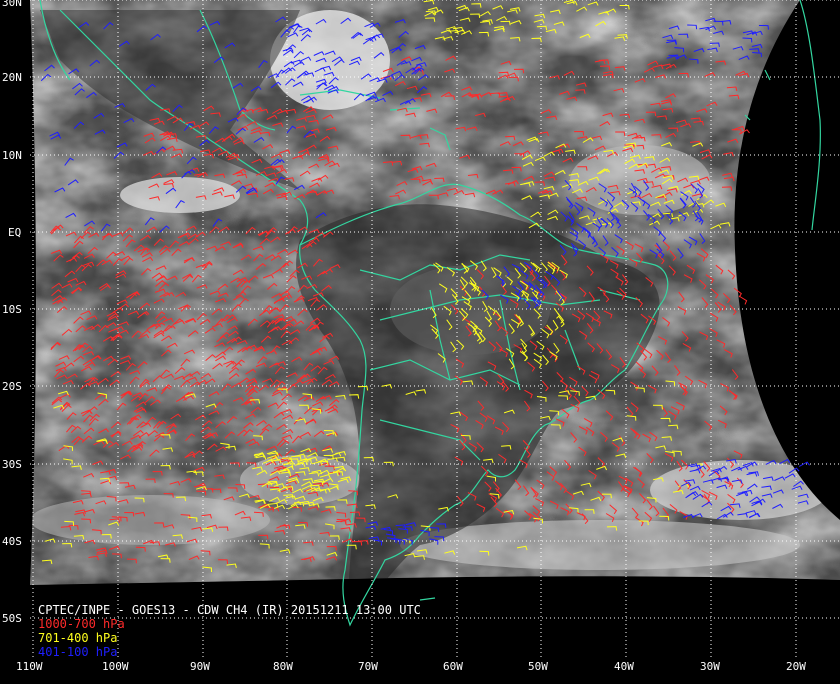 The image size is (840, 684). I want to click on lat-label-40s: 40S, so click(12, 541).